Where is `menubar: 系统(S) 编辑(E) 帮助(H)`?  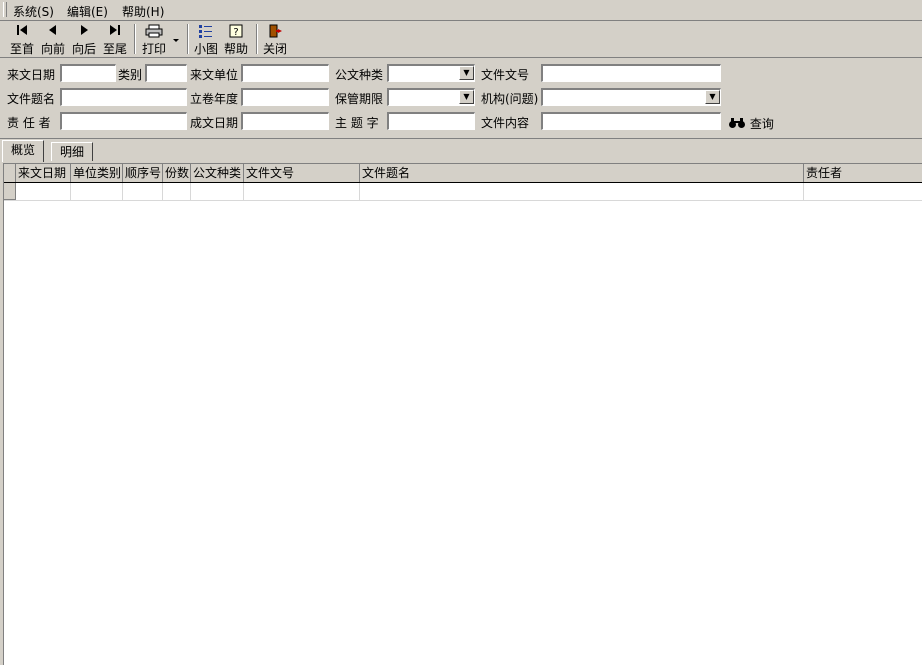 menubar: 系统(S) 编辑(E) 帮助(H) is located at coordinates (461, 10).